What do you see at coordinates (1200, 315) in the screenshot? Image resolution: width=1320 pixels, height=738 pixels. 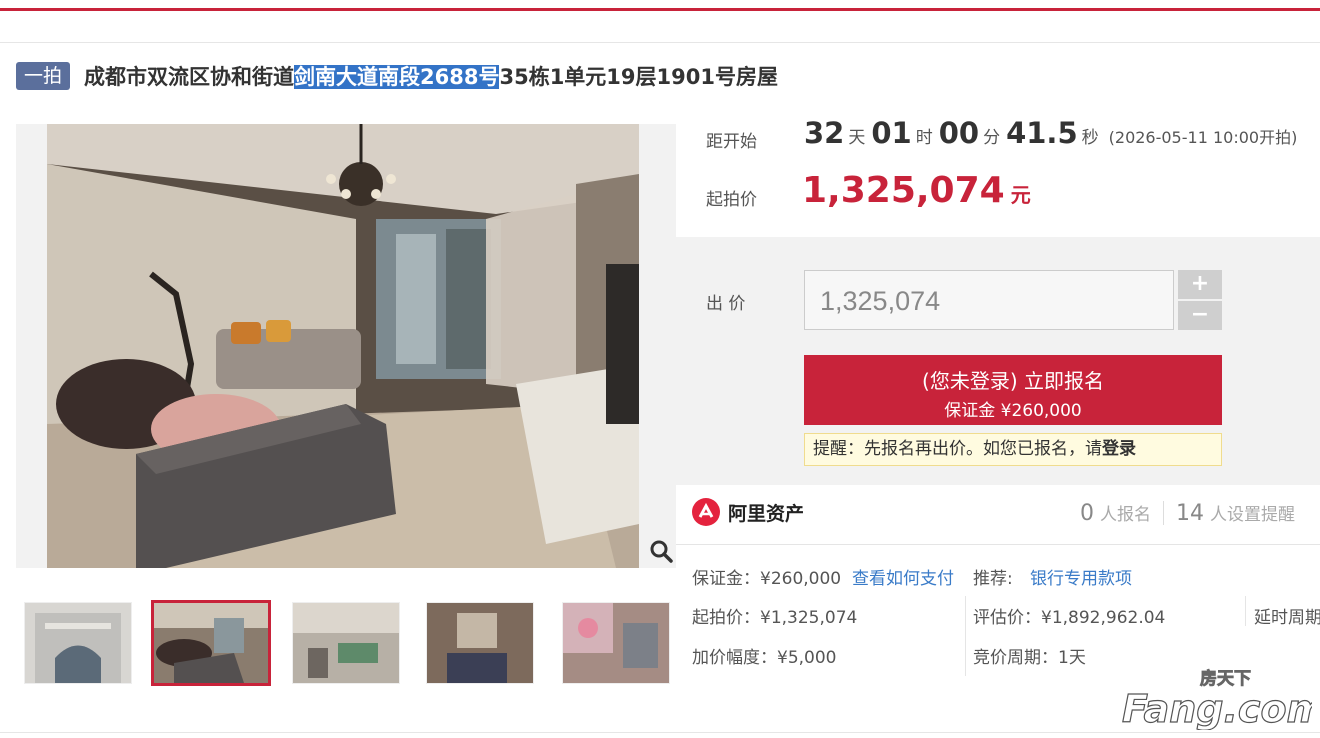 I see `bid-decrease-button: −` at bounding box center [1200, 315].